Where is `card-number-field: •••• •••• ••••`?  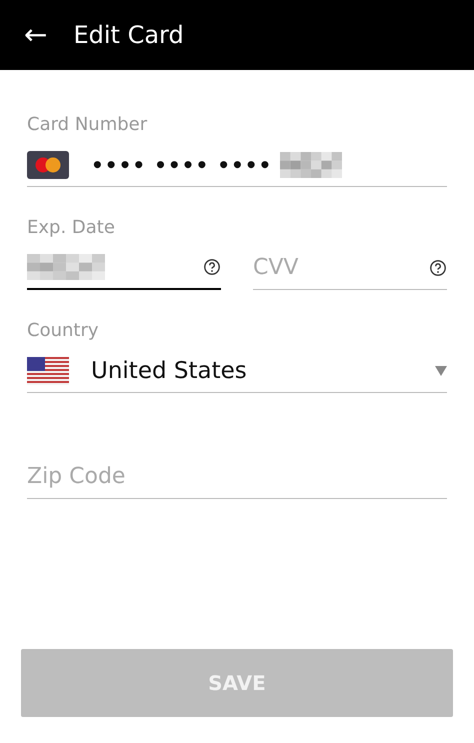 card-number-field: •••• •••• •••• is located at coordinates (237, 165).